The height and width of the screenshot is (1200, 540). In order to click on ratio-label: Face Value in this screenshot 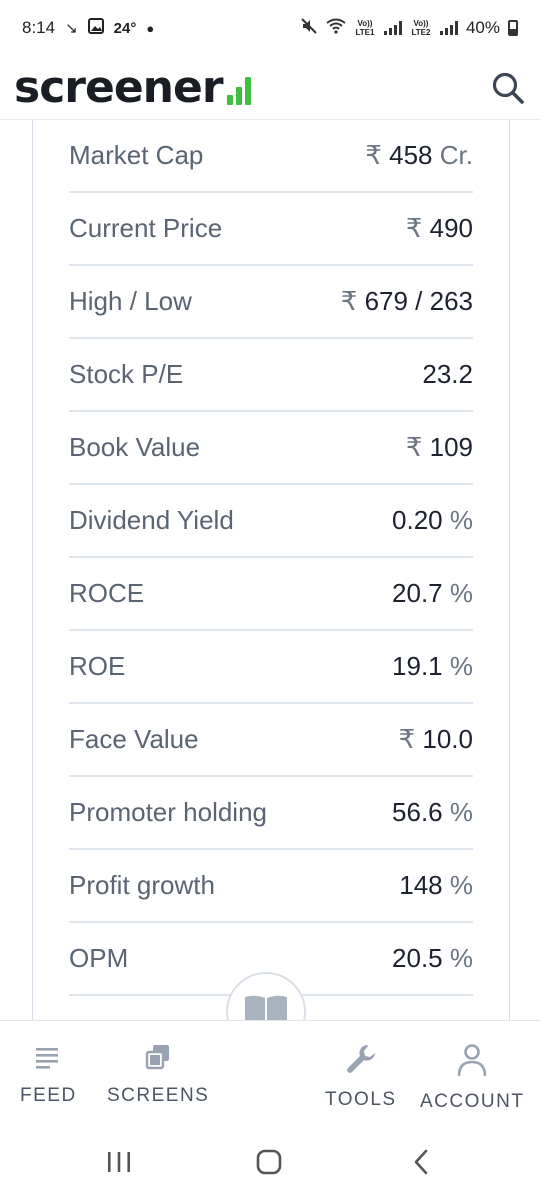, I will do `click(134, 739)`.